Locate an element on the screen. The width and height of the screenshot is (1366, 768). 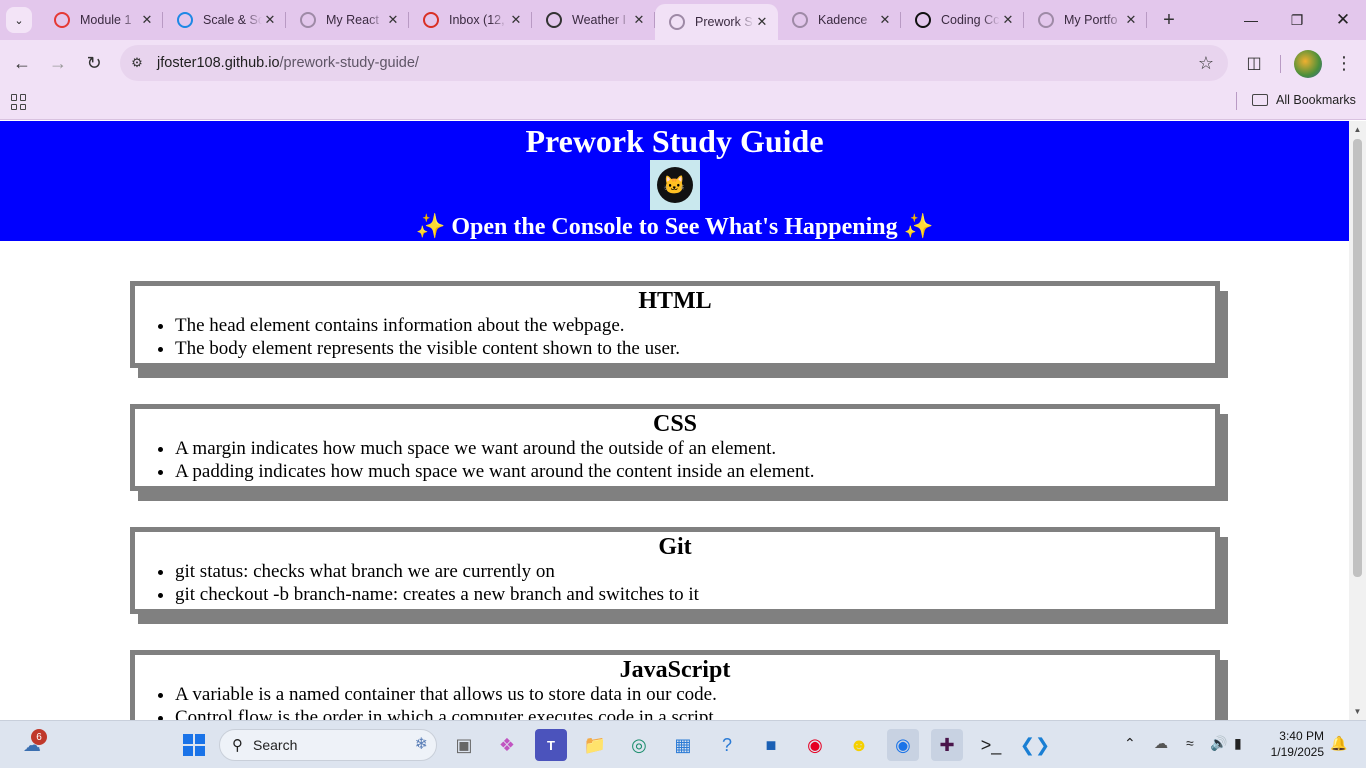
chatgpt-favicon-icon is located at coordinates (923, 20).